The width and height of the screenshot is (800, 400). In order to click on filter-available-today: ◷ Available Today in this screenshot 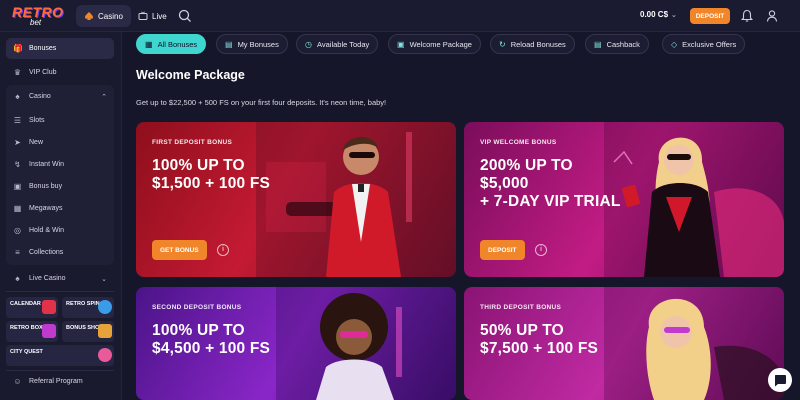, I will do `click(337, 44)`.